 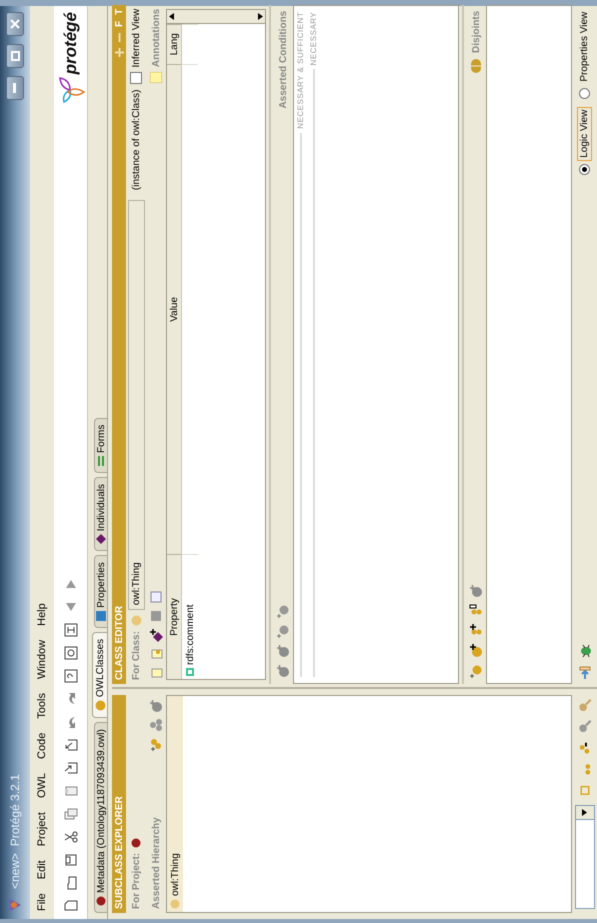 What do you see at coordinates (584, 812) in the screenshot?
I see `caret-icon` at bounding box center [584, 812].